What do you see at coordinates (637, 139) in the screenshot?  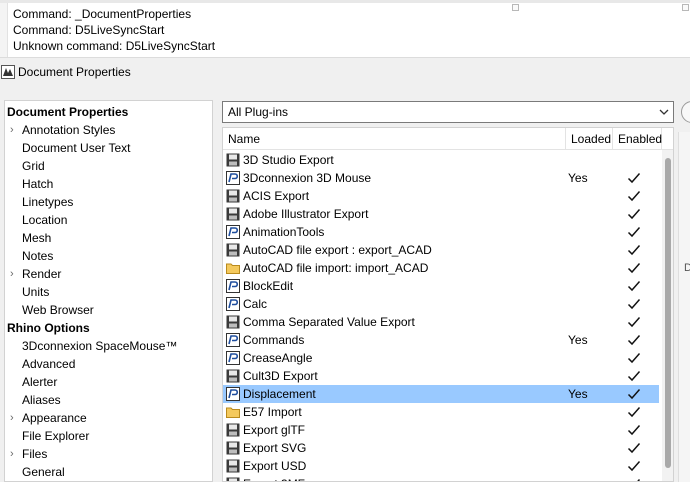 I see `column-header-enabled: Enabled` at bounding box center [637, 139].